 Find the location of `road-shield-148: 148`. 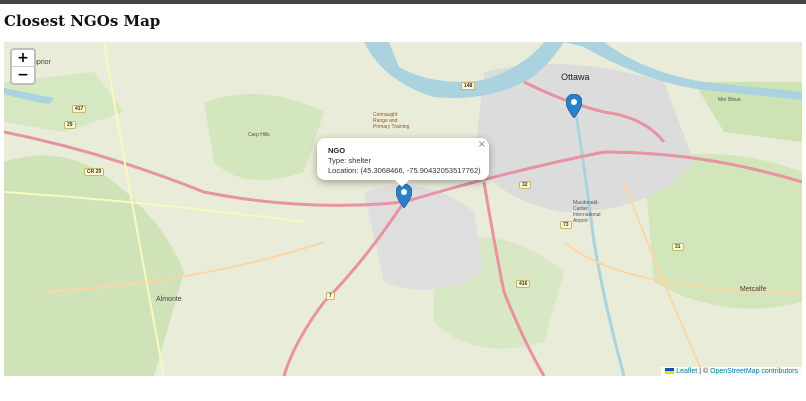

road-shield-148: 148 is located at coordinates (468, 86).